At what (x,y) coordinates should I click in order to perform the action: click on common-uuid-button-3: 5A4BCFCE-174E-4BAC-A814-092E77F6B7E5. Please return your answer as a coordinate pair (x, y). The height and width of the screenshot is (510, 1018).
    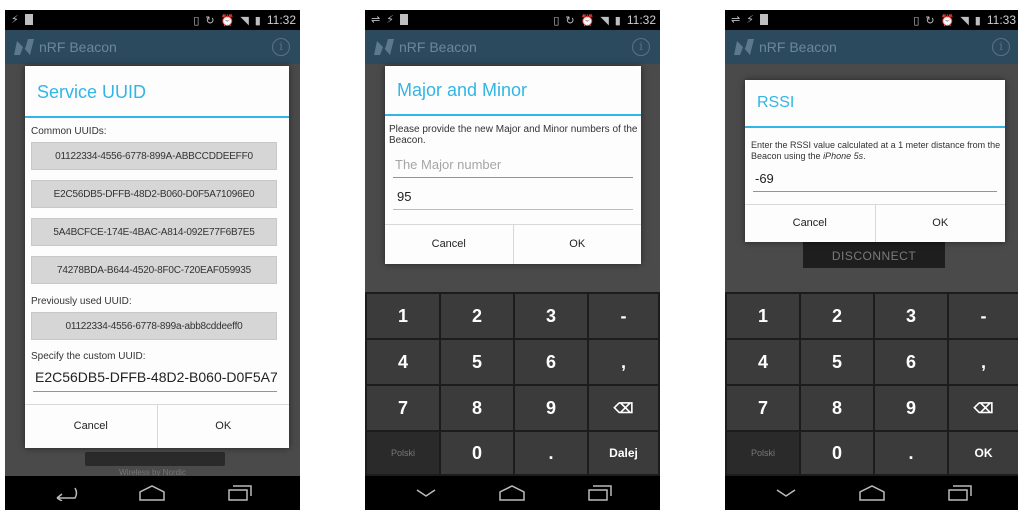
    Looking at the image, I should click on (154, 232).